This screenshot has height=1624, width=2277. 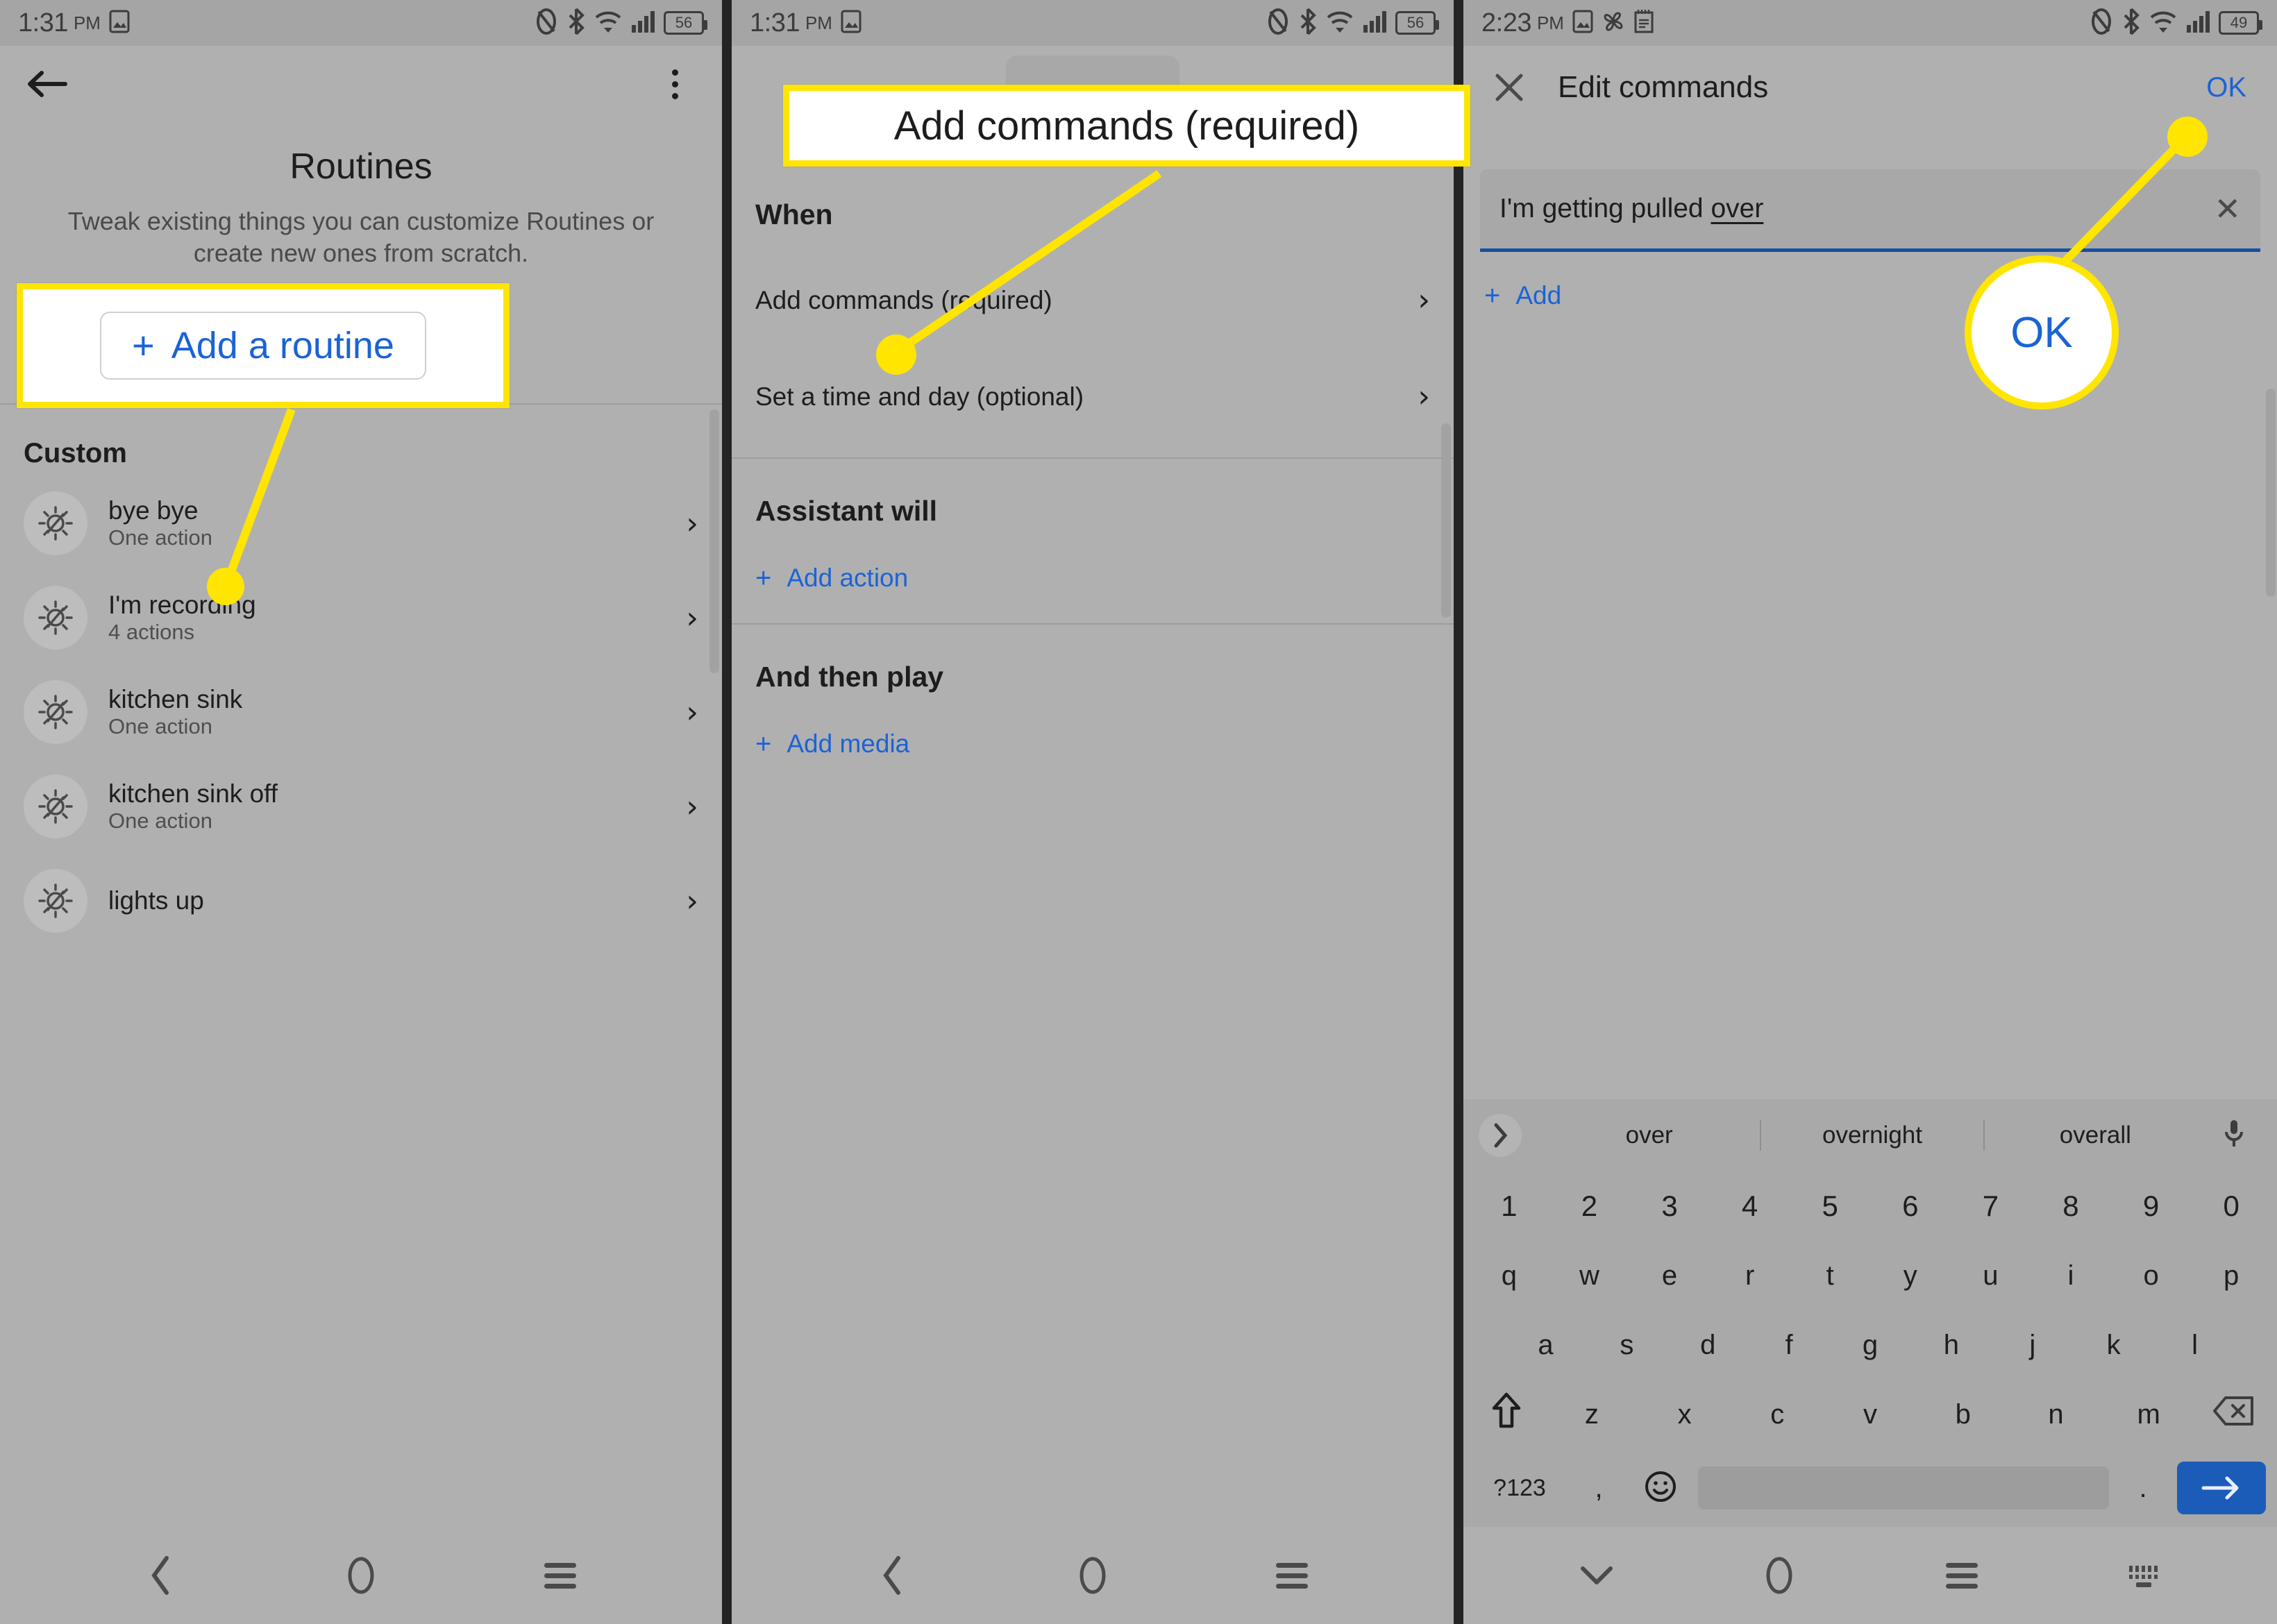 What do you see at coordinates (896, 355) in the screenshot?
I see `callout-anchor-dot` at bounding box center [896, 355].